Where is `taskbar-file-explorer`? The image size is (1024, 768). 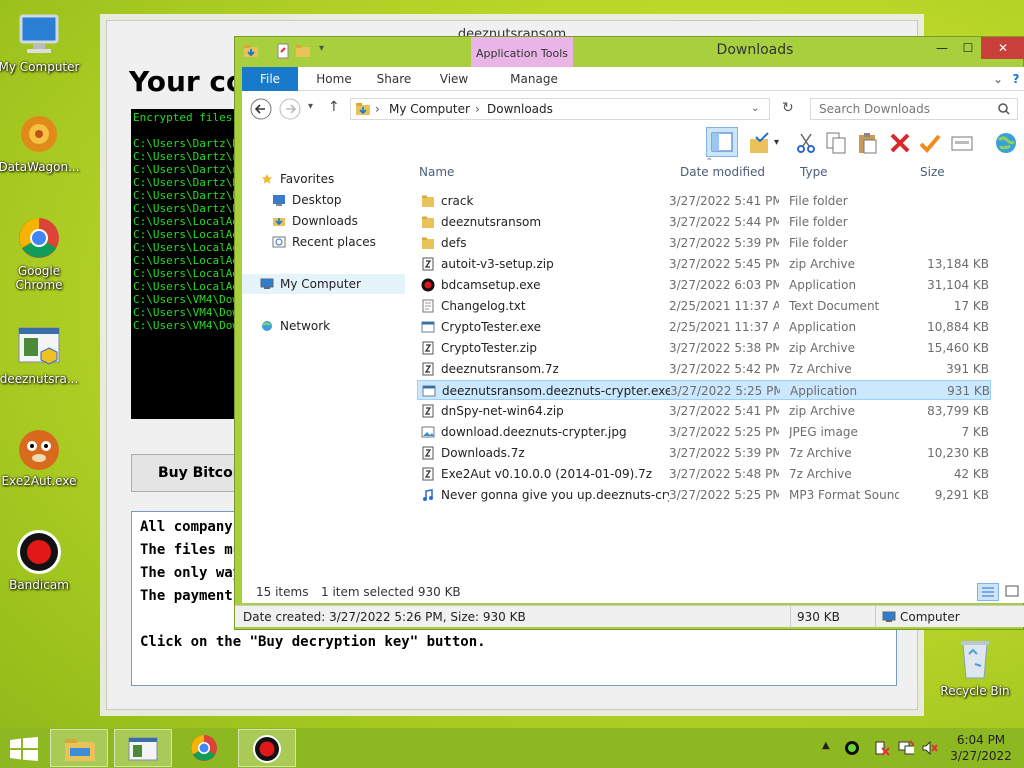
taskbar-file-explorer is located at coordinates (79, 748).